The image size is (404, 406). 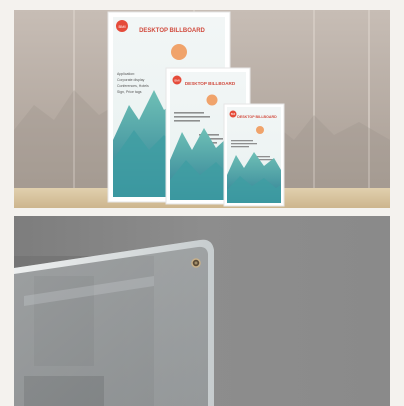 What do you see at coordinates (131, 80) in the screenshot?
I see `svg-text: Corporate display` at bounding box center [131, 80].